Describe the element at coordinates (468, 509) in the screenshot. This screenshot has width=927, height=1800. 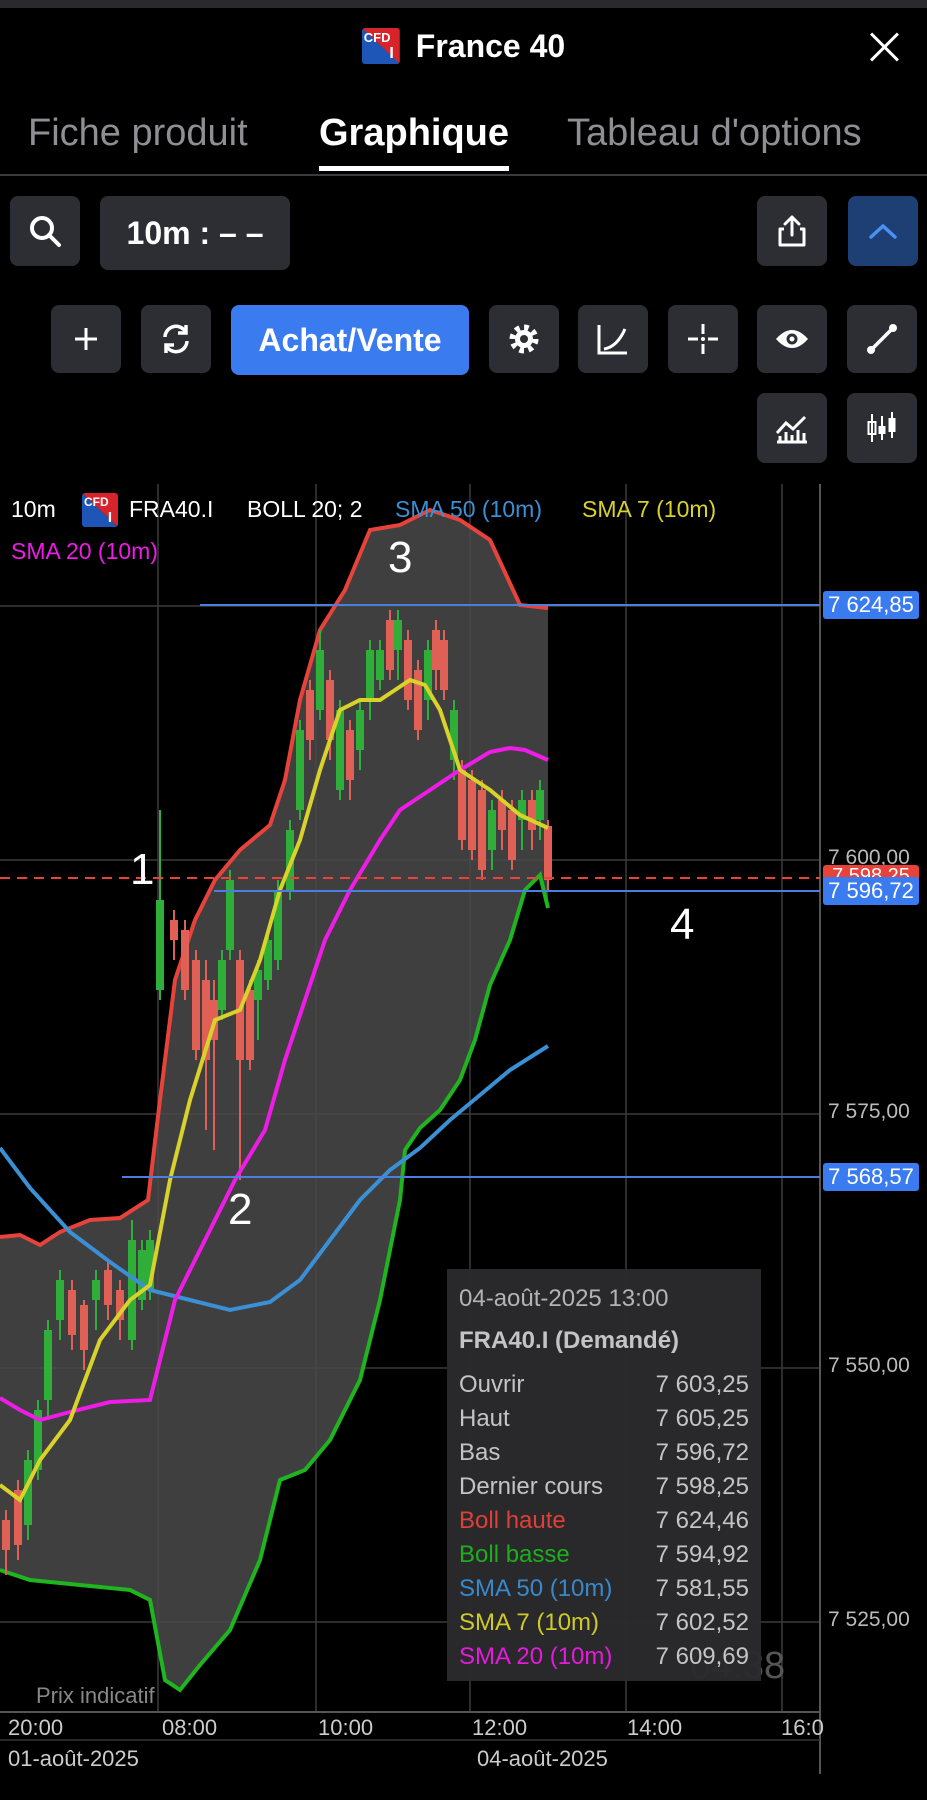
I see `legend-sma50: SMA 50 (10m)` at that location.